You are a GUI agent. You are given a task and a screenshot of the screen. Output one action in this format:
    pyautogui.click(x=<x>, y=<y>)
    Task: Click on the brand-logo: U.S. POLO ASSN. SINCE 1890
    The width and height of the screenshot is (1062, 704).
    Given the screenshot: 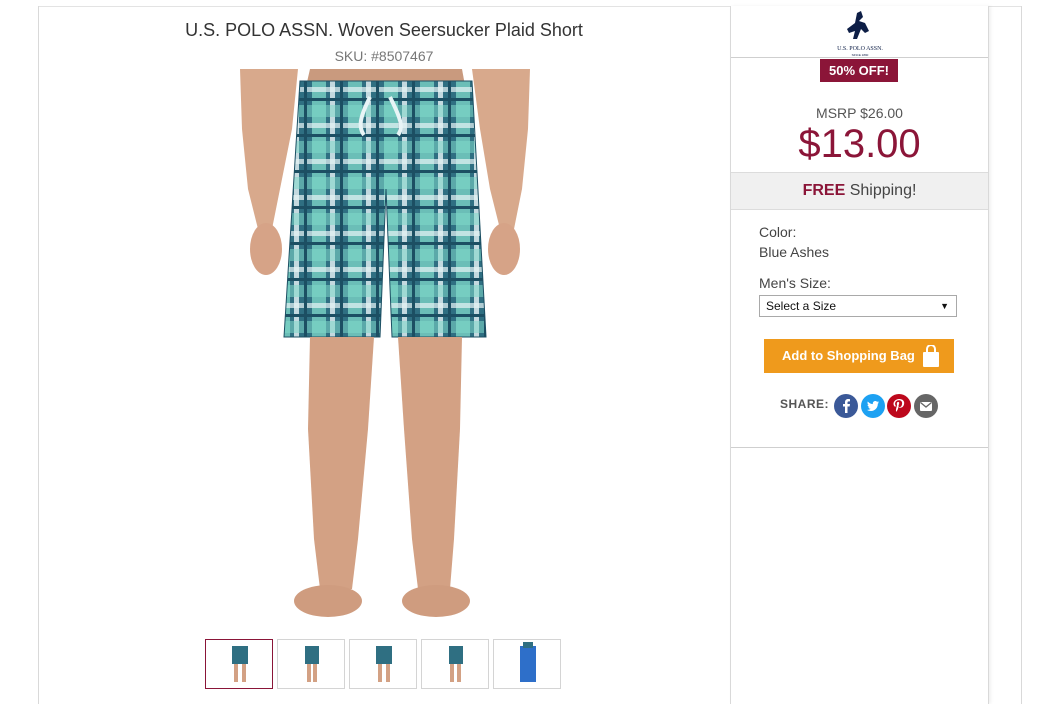 What is the action you would take?
    pyautogui.click(x=860, y=33)
    